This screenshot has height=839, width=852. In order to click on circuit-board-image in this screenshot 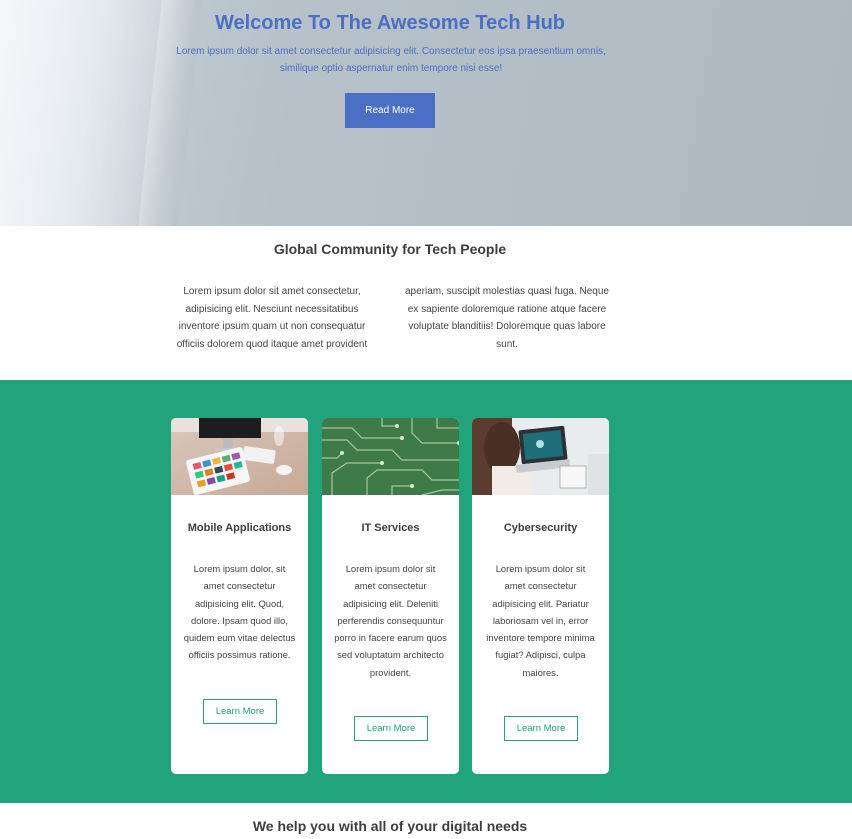, I will do `click(390, 456)`.